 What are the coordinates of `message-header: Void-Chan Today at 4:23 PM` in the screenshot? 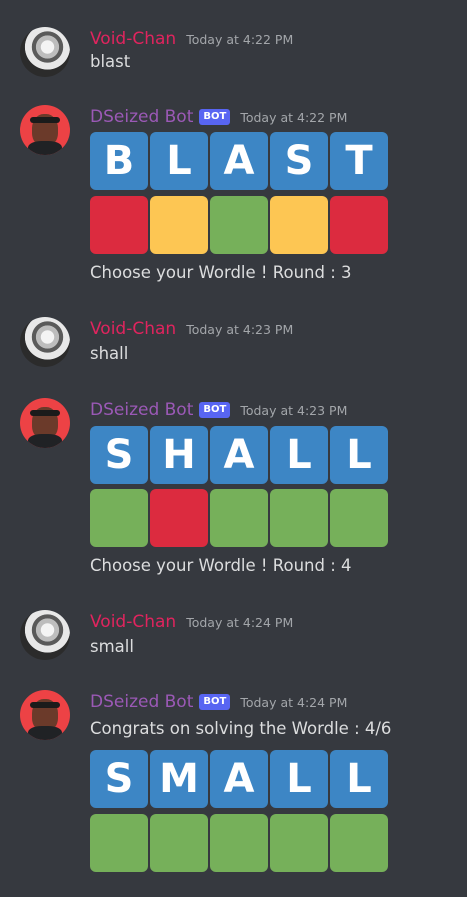 It's located at (191, 329).